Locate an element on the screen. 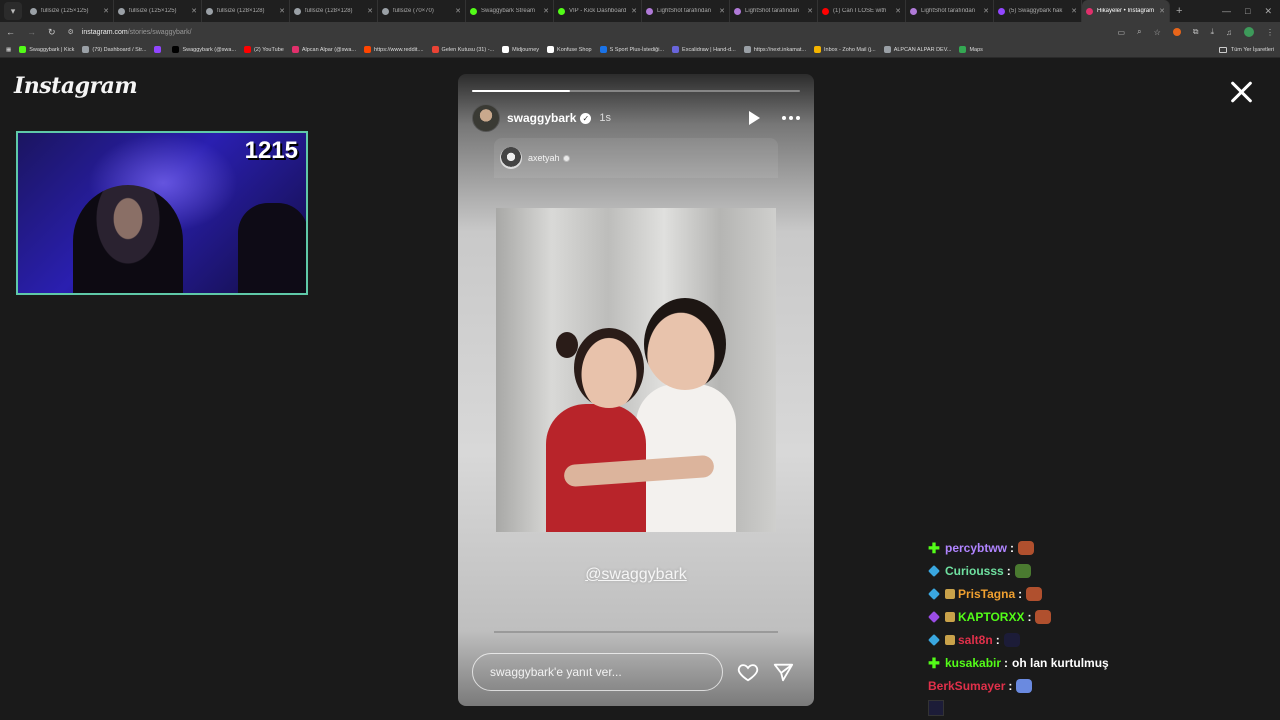 The image size is (1280, 720). story-photo is located at coordinates (636, 370).